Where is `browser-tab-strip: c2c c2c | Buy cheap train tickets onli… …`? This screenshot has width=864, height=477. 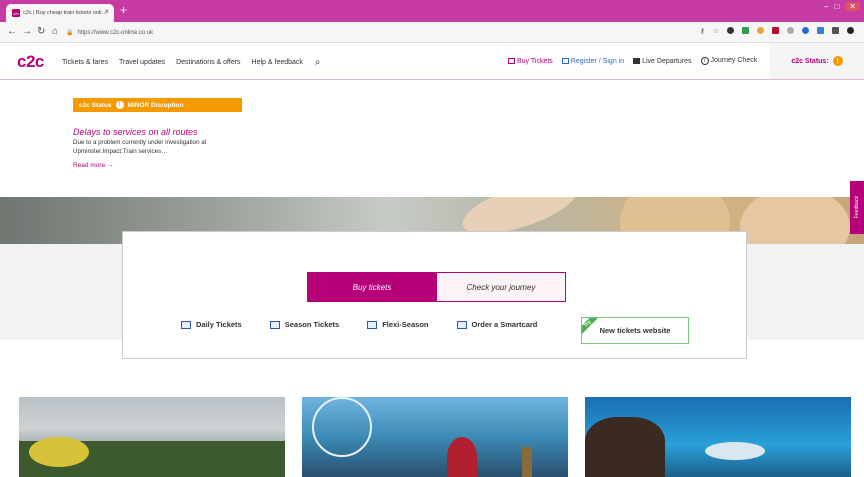 browser-tab-strip: c2c c2c | Buy cheap train tickets onli… … is located at coordinates (432, 11).